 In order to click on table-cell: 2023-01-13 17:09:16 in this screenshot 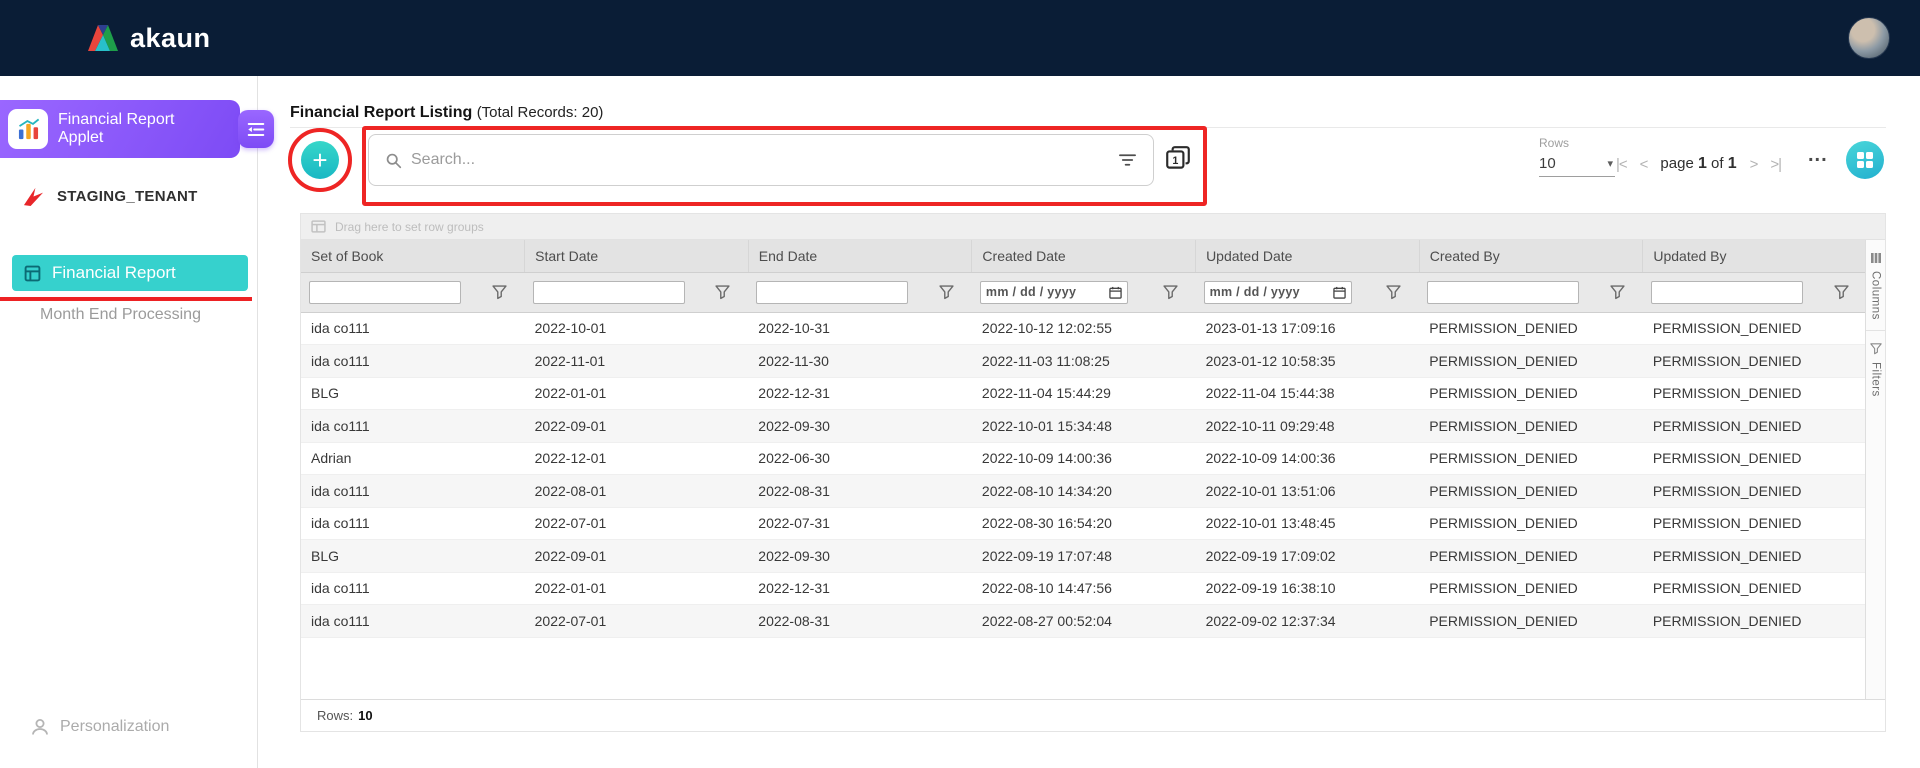, I will do `click(1307, 328)`.